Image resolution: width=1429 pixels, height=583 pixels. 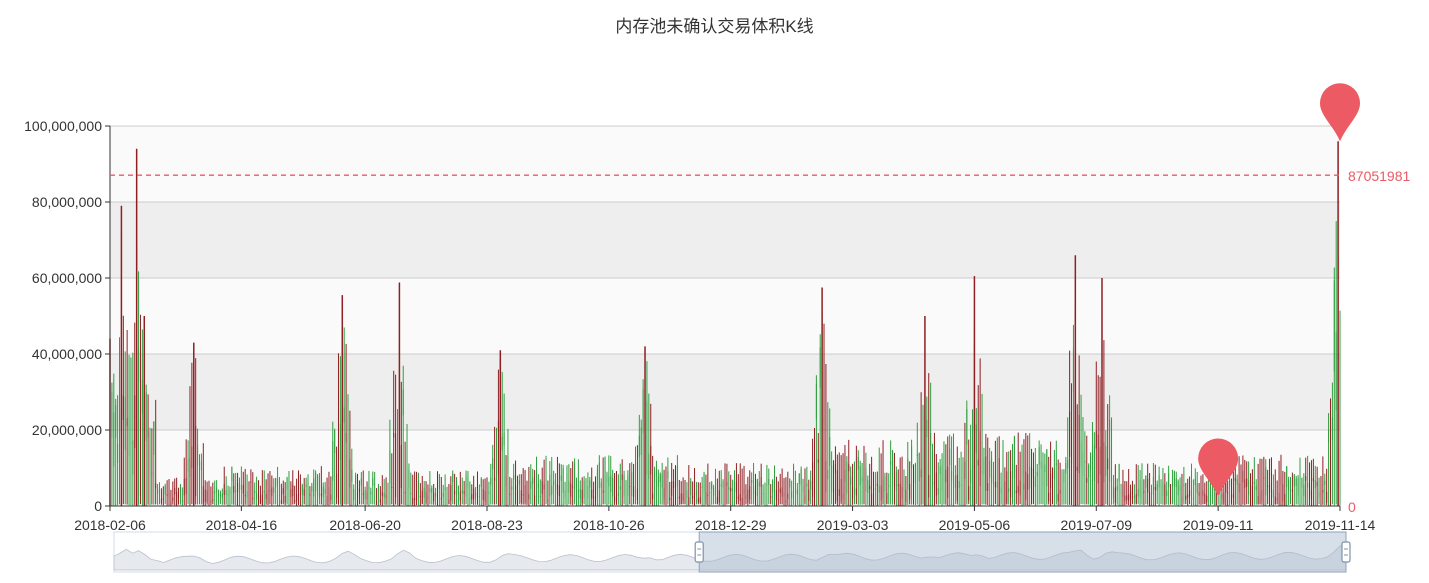 I want to click on datazoom-left-handle, so click(x=699, y=552).